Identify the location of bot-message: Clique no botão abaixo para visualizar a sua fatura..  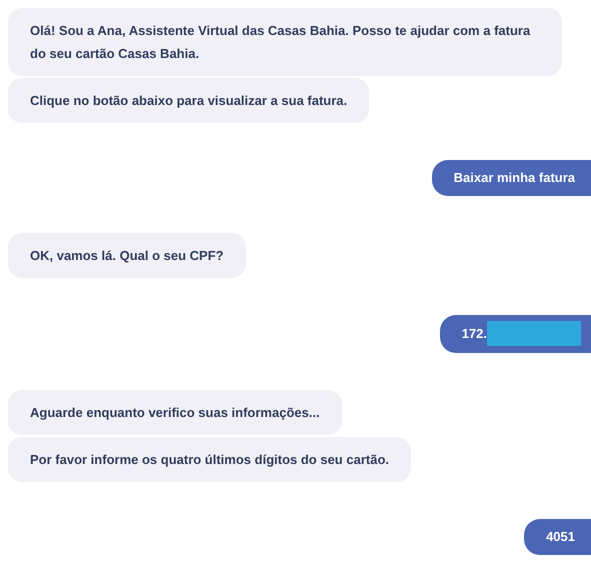
(189, 100).